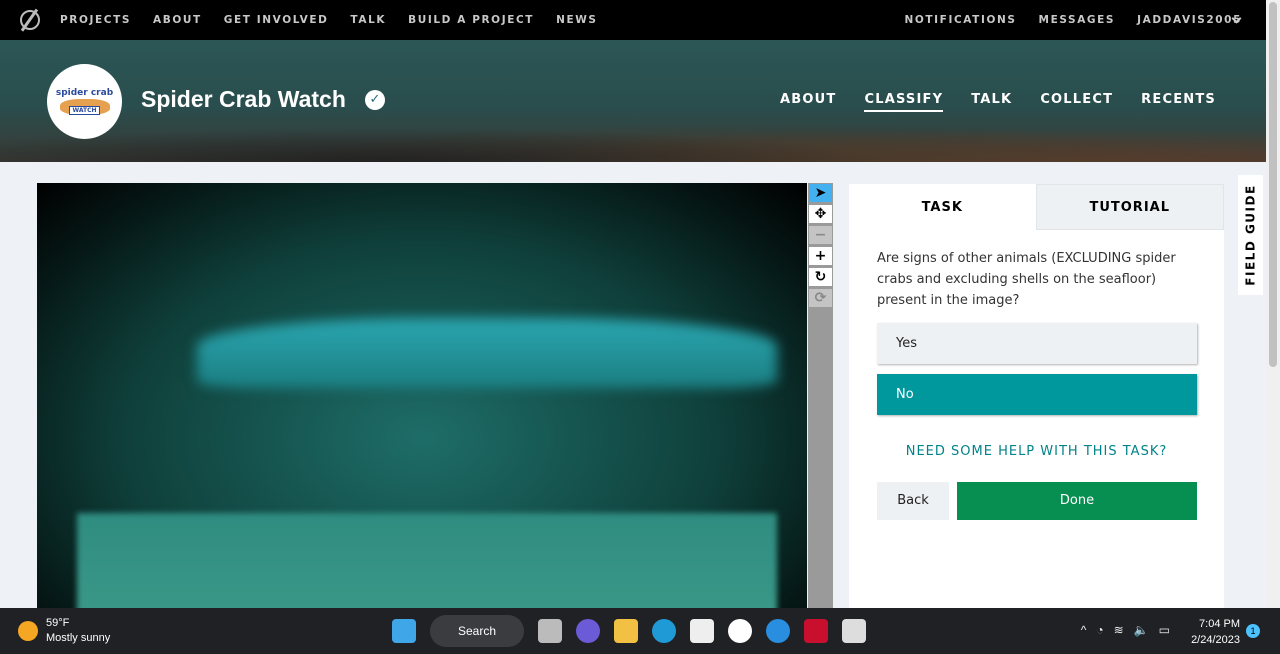  I want to click on field-guide-label: FIELD GUIDE, so click(1250, 235).